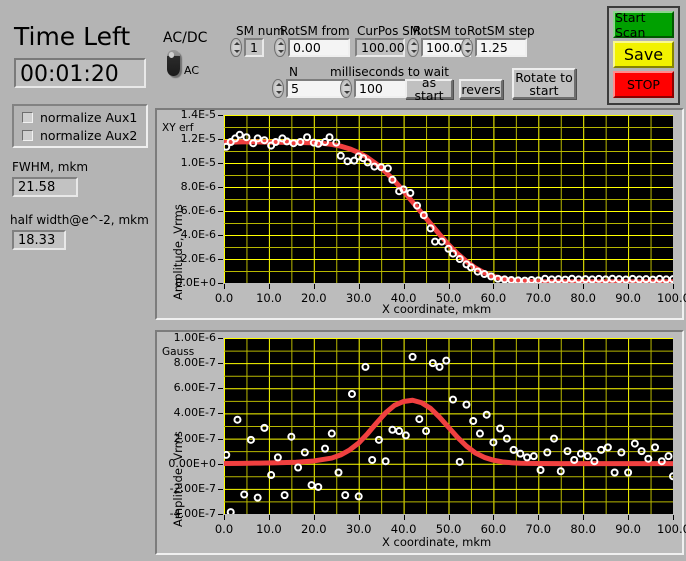  What do you see at coordinates (45, 187) in the screenshot?
I see `fwhm-value: 21.58` at bounding box center [45, 187].